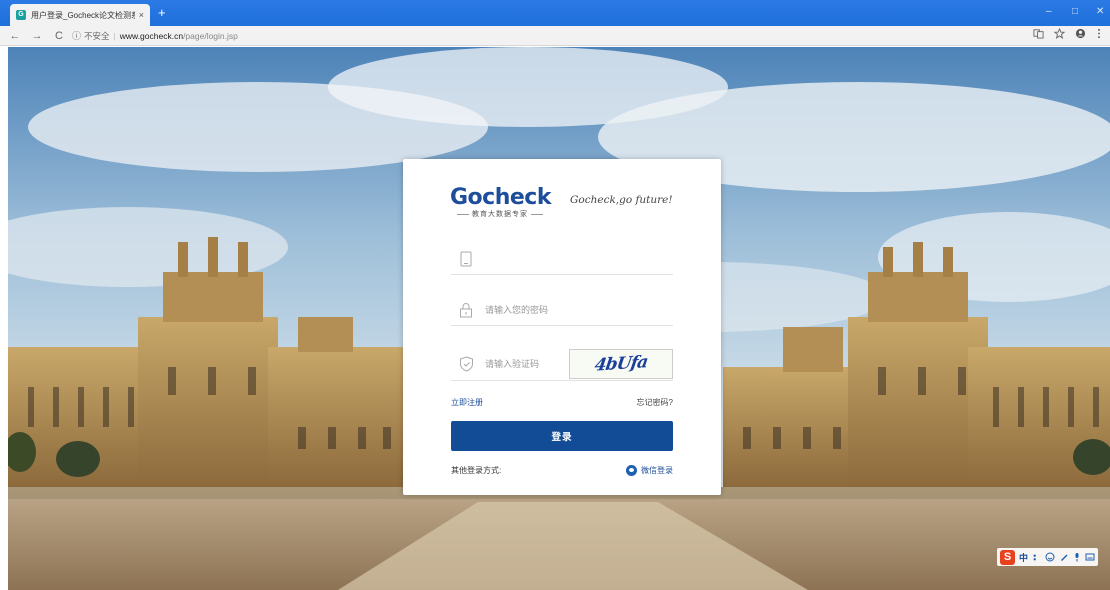  I want to click on ime-toolbar: S 中, so click(1048, 557).